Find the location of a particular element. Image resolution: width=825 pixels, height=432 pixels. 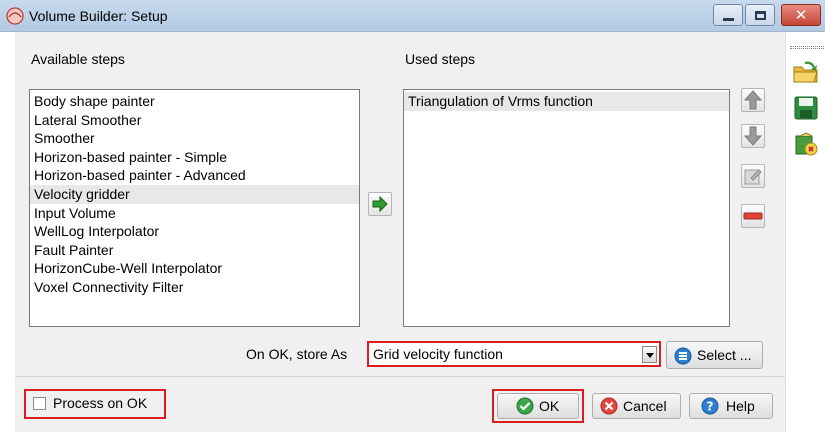

process-on-ok-label: Process on OK is located at coordinates (100, 403).